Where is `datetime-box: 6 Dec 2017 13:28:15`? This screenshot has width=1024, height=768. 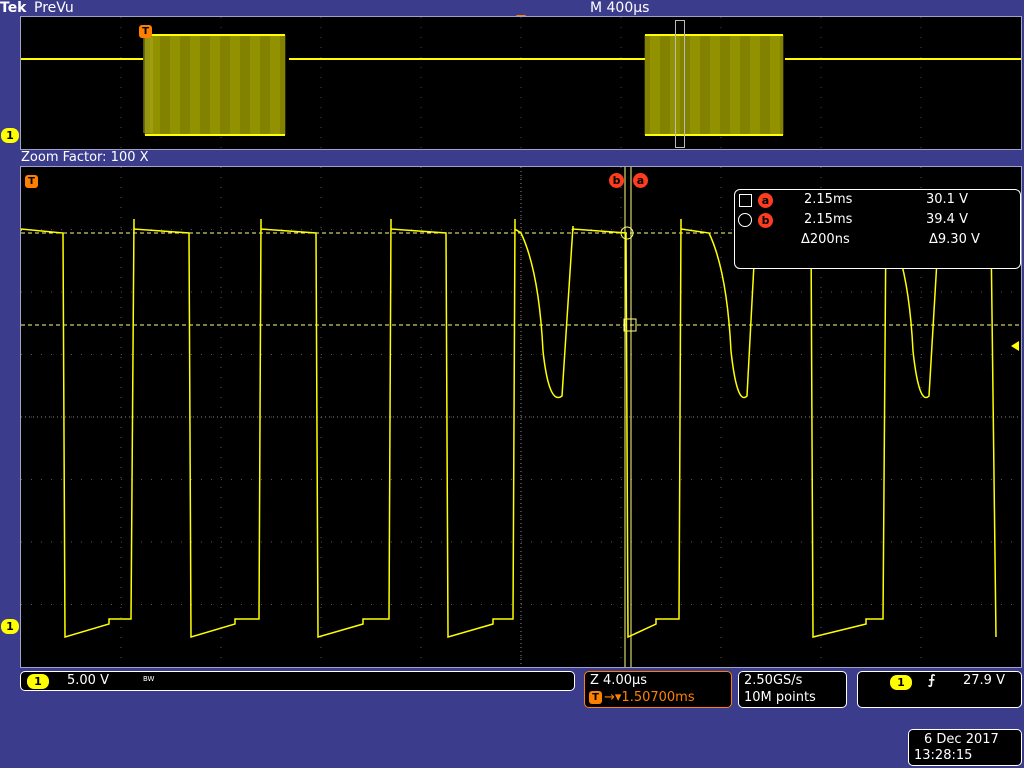 datetime-box: 6 Dec 2017 13:28:15 is located at coordinates (965, 747).